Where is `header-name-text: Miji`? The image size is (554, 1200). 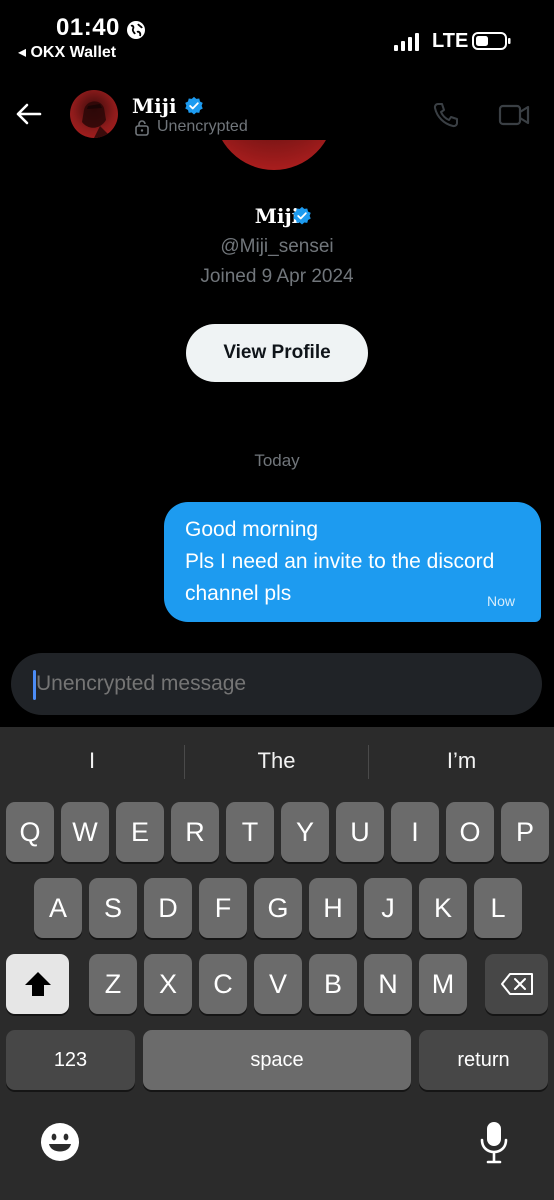
header-name-text: Miji is located at coordinates (154, 106).